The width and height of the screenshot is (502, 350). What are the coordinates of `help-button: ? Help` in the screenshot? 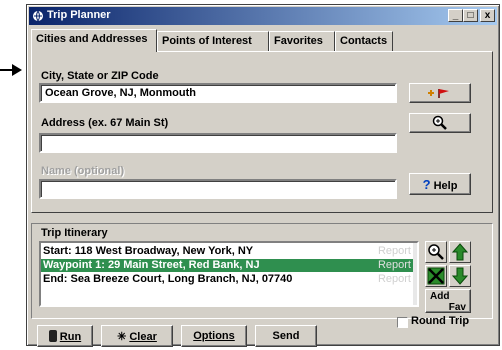 It's located at (440, 184).